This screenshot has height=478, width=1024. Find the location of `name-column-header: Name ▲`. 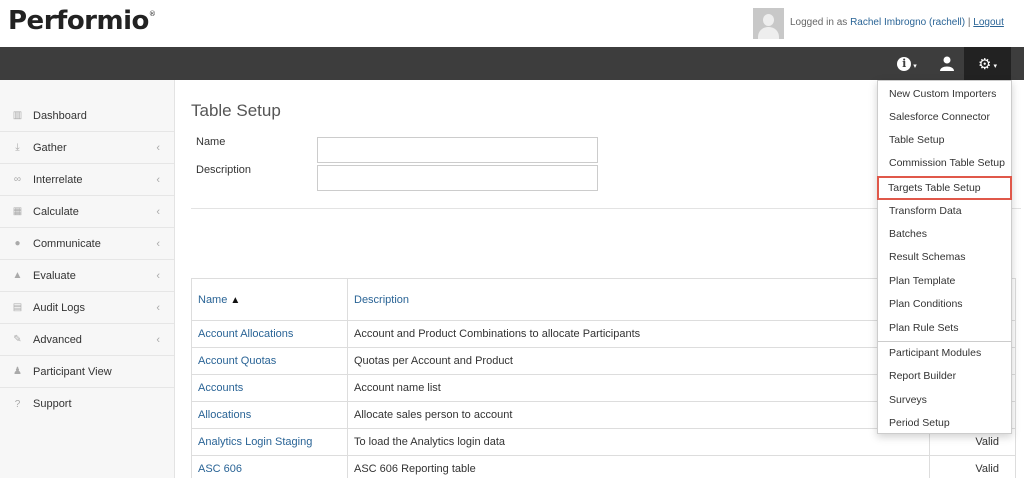

name-column-header: Name ▲ is located at coordinates (269, 299).